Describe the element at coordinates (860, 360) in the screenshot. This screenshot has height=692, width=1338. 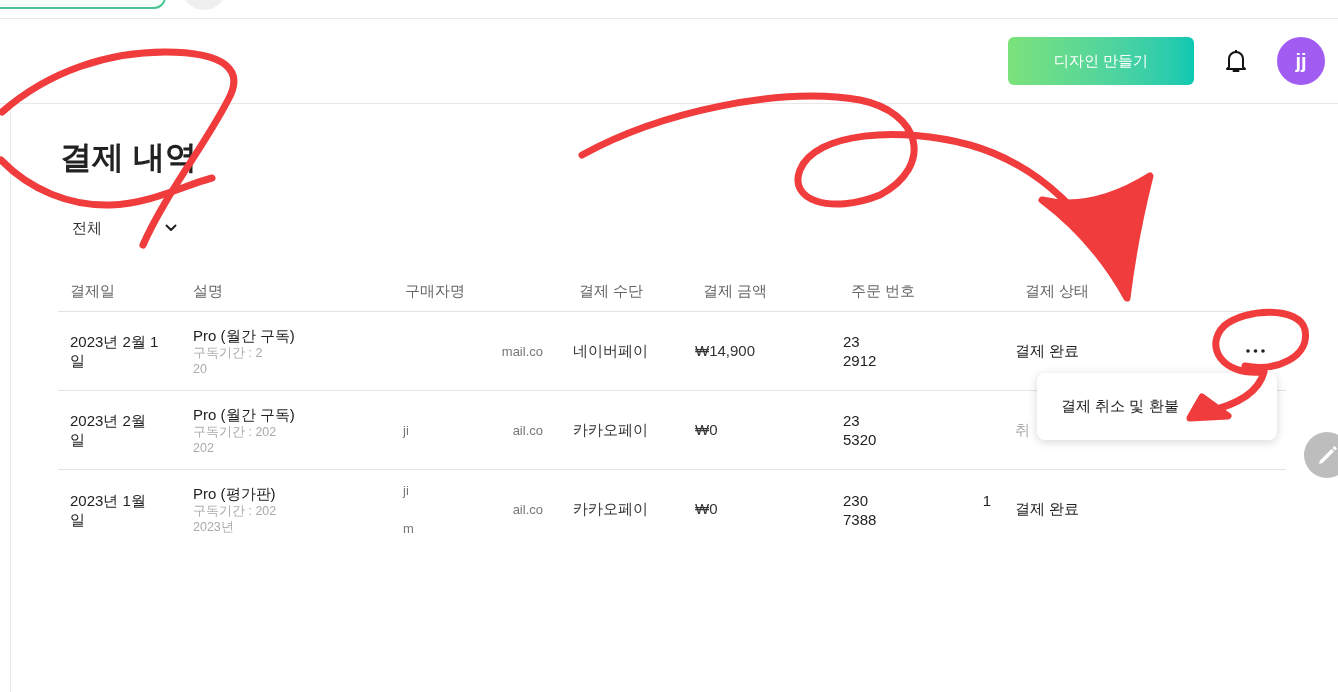
I see `order-number: 2912` at that location.